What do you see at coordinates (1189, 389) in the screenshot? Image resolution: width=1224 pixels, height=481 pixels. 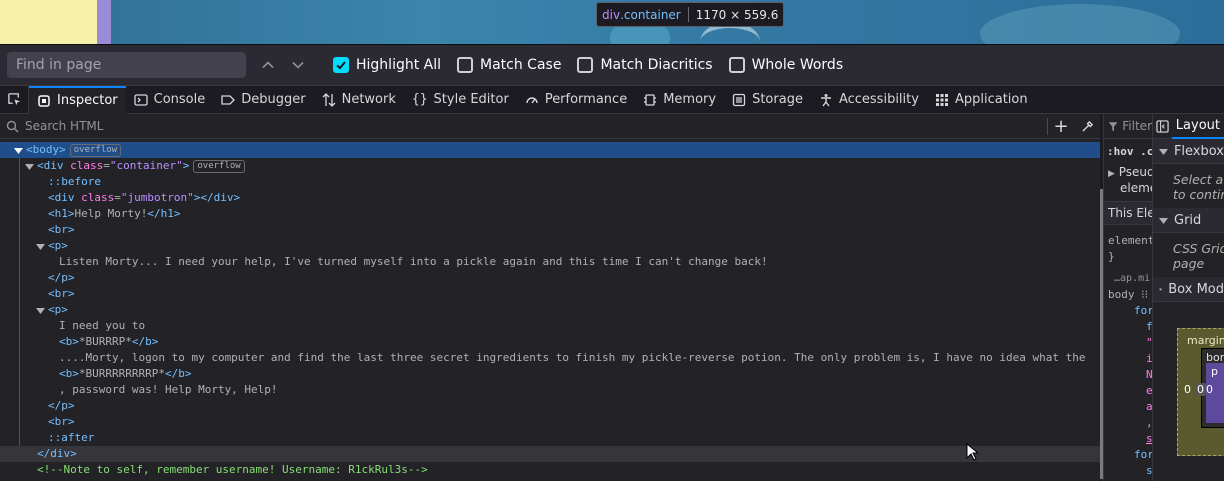 I see `margin-left-value: 0` at bounding box center [1189, 389].